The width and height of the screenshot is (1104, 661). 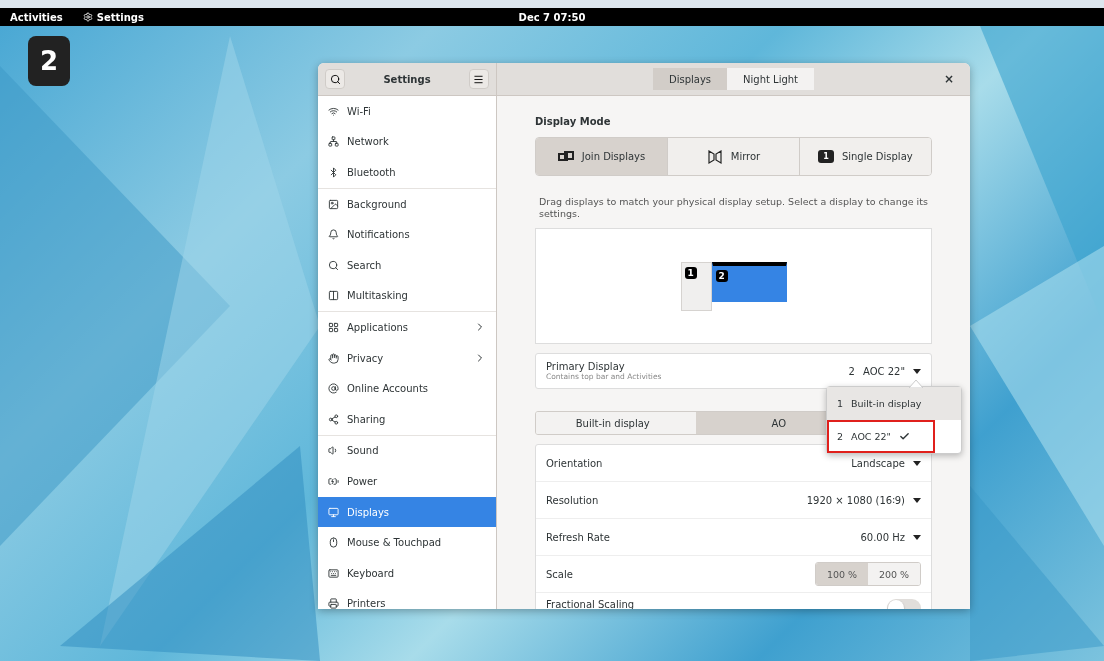 What do you see at coordinates (371, 573) in the screenshot?
I see `sidebar-item-label: Keyboard` at bounding box center [371, 573].